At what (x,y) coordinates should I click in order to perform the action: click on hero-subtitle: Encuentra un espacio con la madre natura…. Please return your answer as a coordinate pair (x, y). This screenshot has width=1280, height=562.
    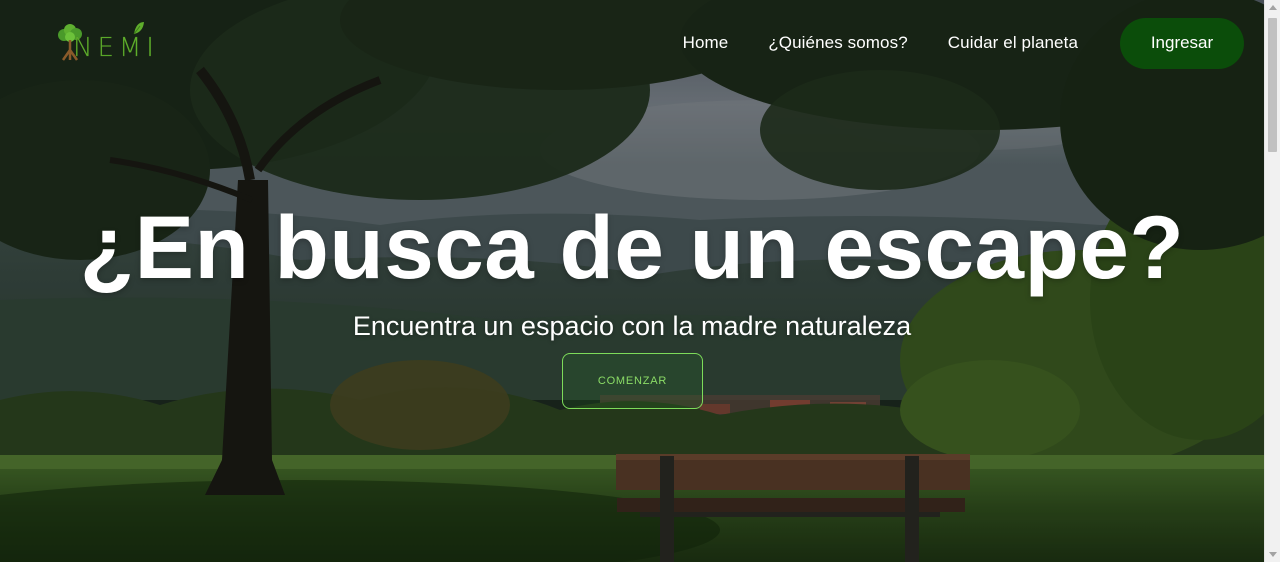
    Looking at the image, I should click on (632, 326).